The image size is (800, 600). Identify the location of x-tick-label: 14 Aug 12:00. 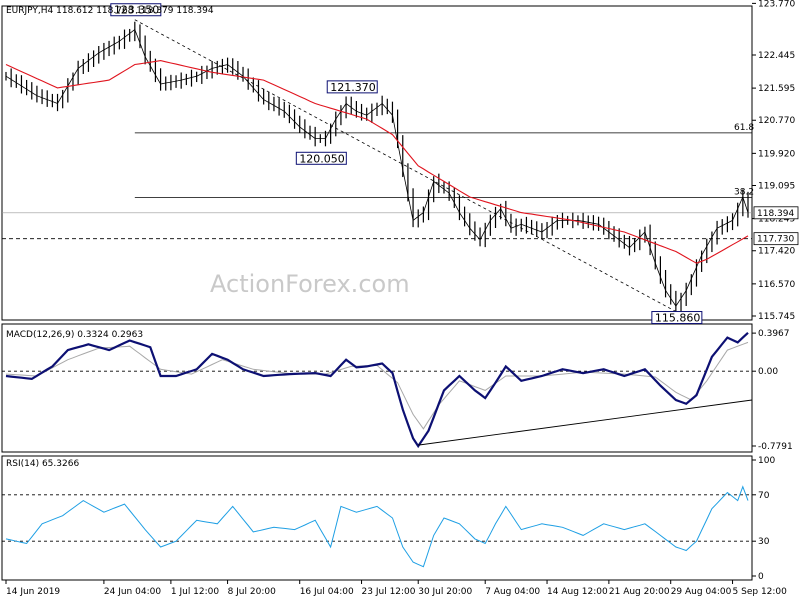
(577, 592).